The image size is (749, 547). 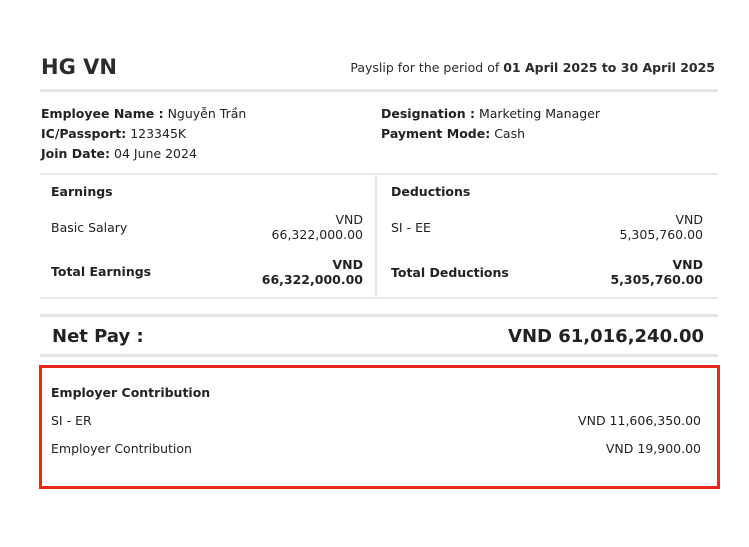 I want to click on employee-name: Nguyễn Trần, so click(x=207, y=113).